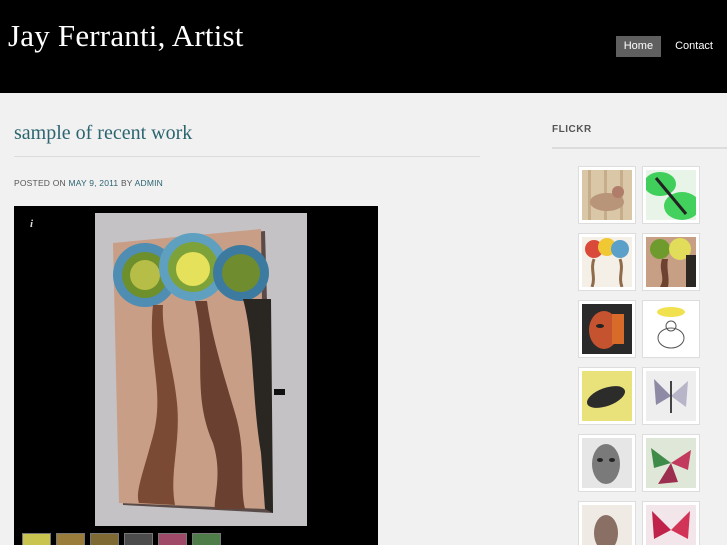 The height and width of the screenshot is (545, 727). Describe the element at coordinates (671, 463) in the screenshot. I see `flickr-photo-red-green-flower` at that location.